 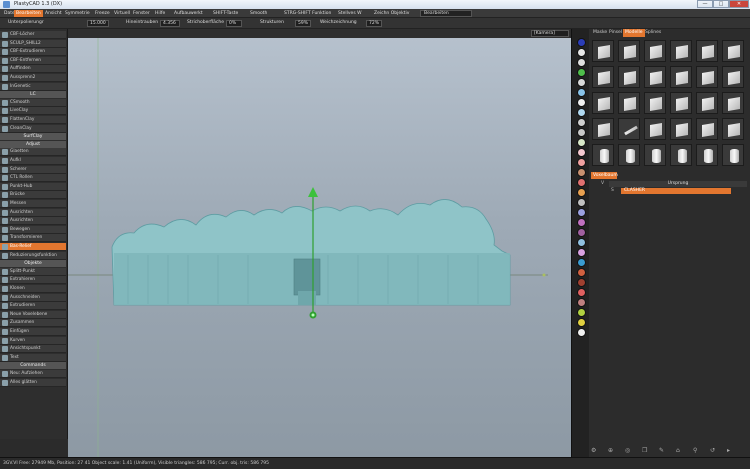 What do you see at coordinates (77, 13) in the screenshot?
I see `menu-symmetrie: Symmetrie` at bounding box center [77, 13].